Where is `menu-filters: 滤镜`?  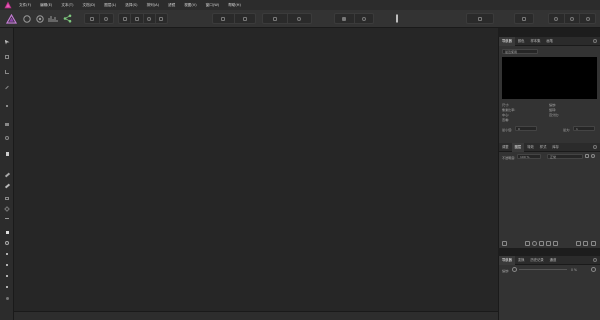 menu-filters: 滤镜 is located at coordinates (171, 5).